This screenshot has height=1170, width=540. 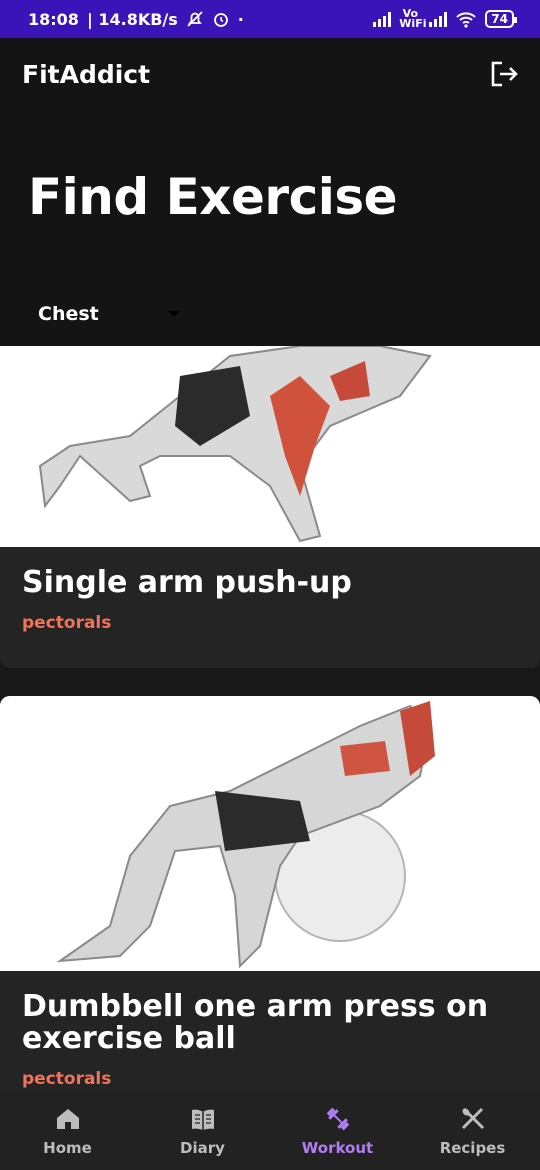 What do you see at coordinates (220, 20) in the screenshot?
I see `alarm-icon` at bounding box center [220, 20].